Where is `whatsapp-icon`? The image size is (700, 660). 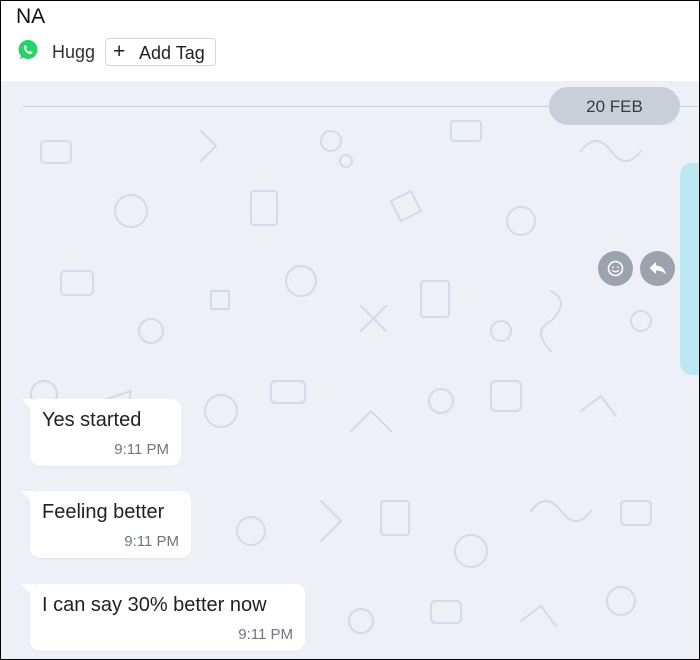 whatsapp-icon is located at coordinates (28, 49).